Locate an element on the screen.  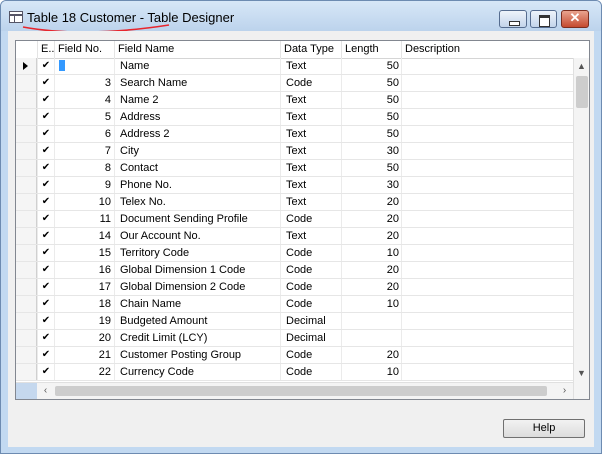
table-row: ✔ 8 Contact Text 50 is located at coordinates (294, 168).